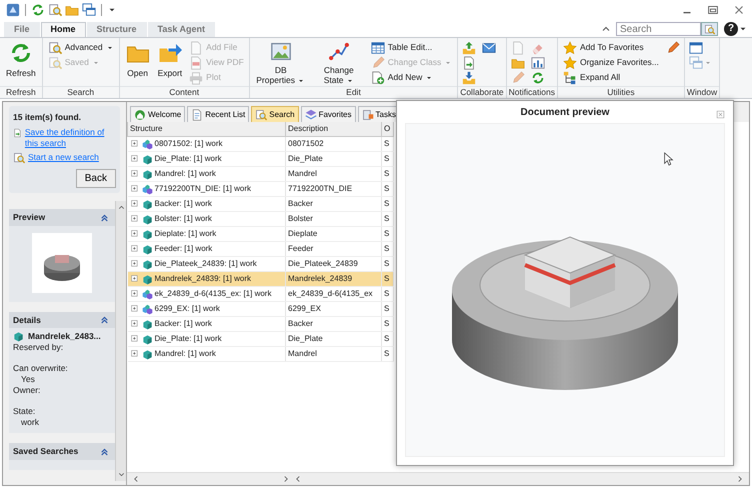  I want to click on group-label: Content, so click(184, 92).